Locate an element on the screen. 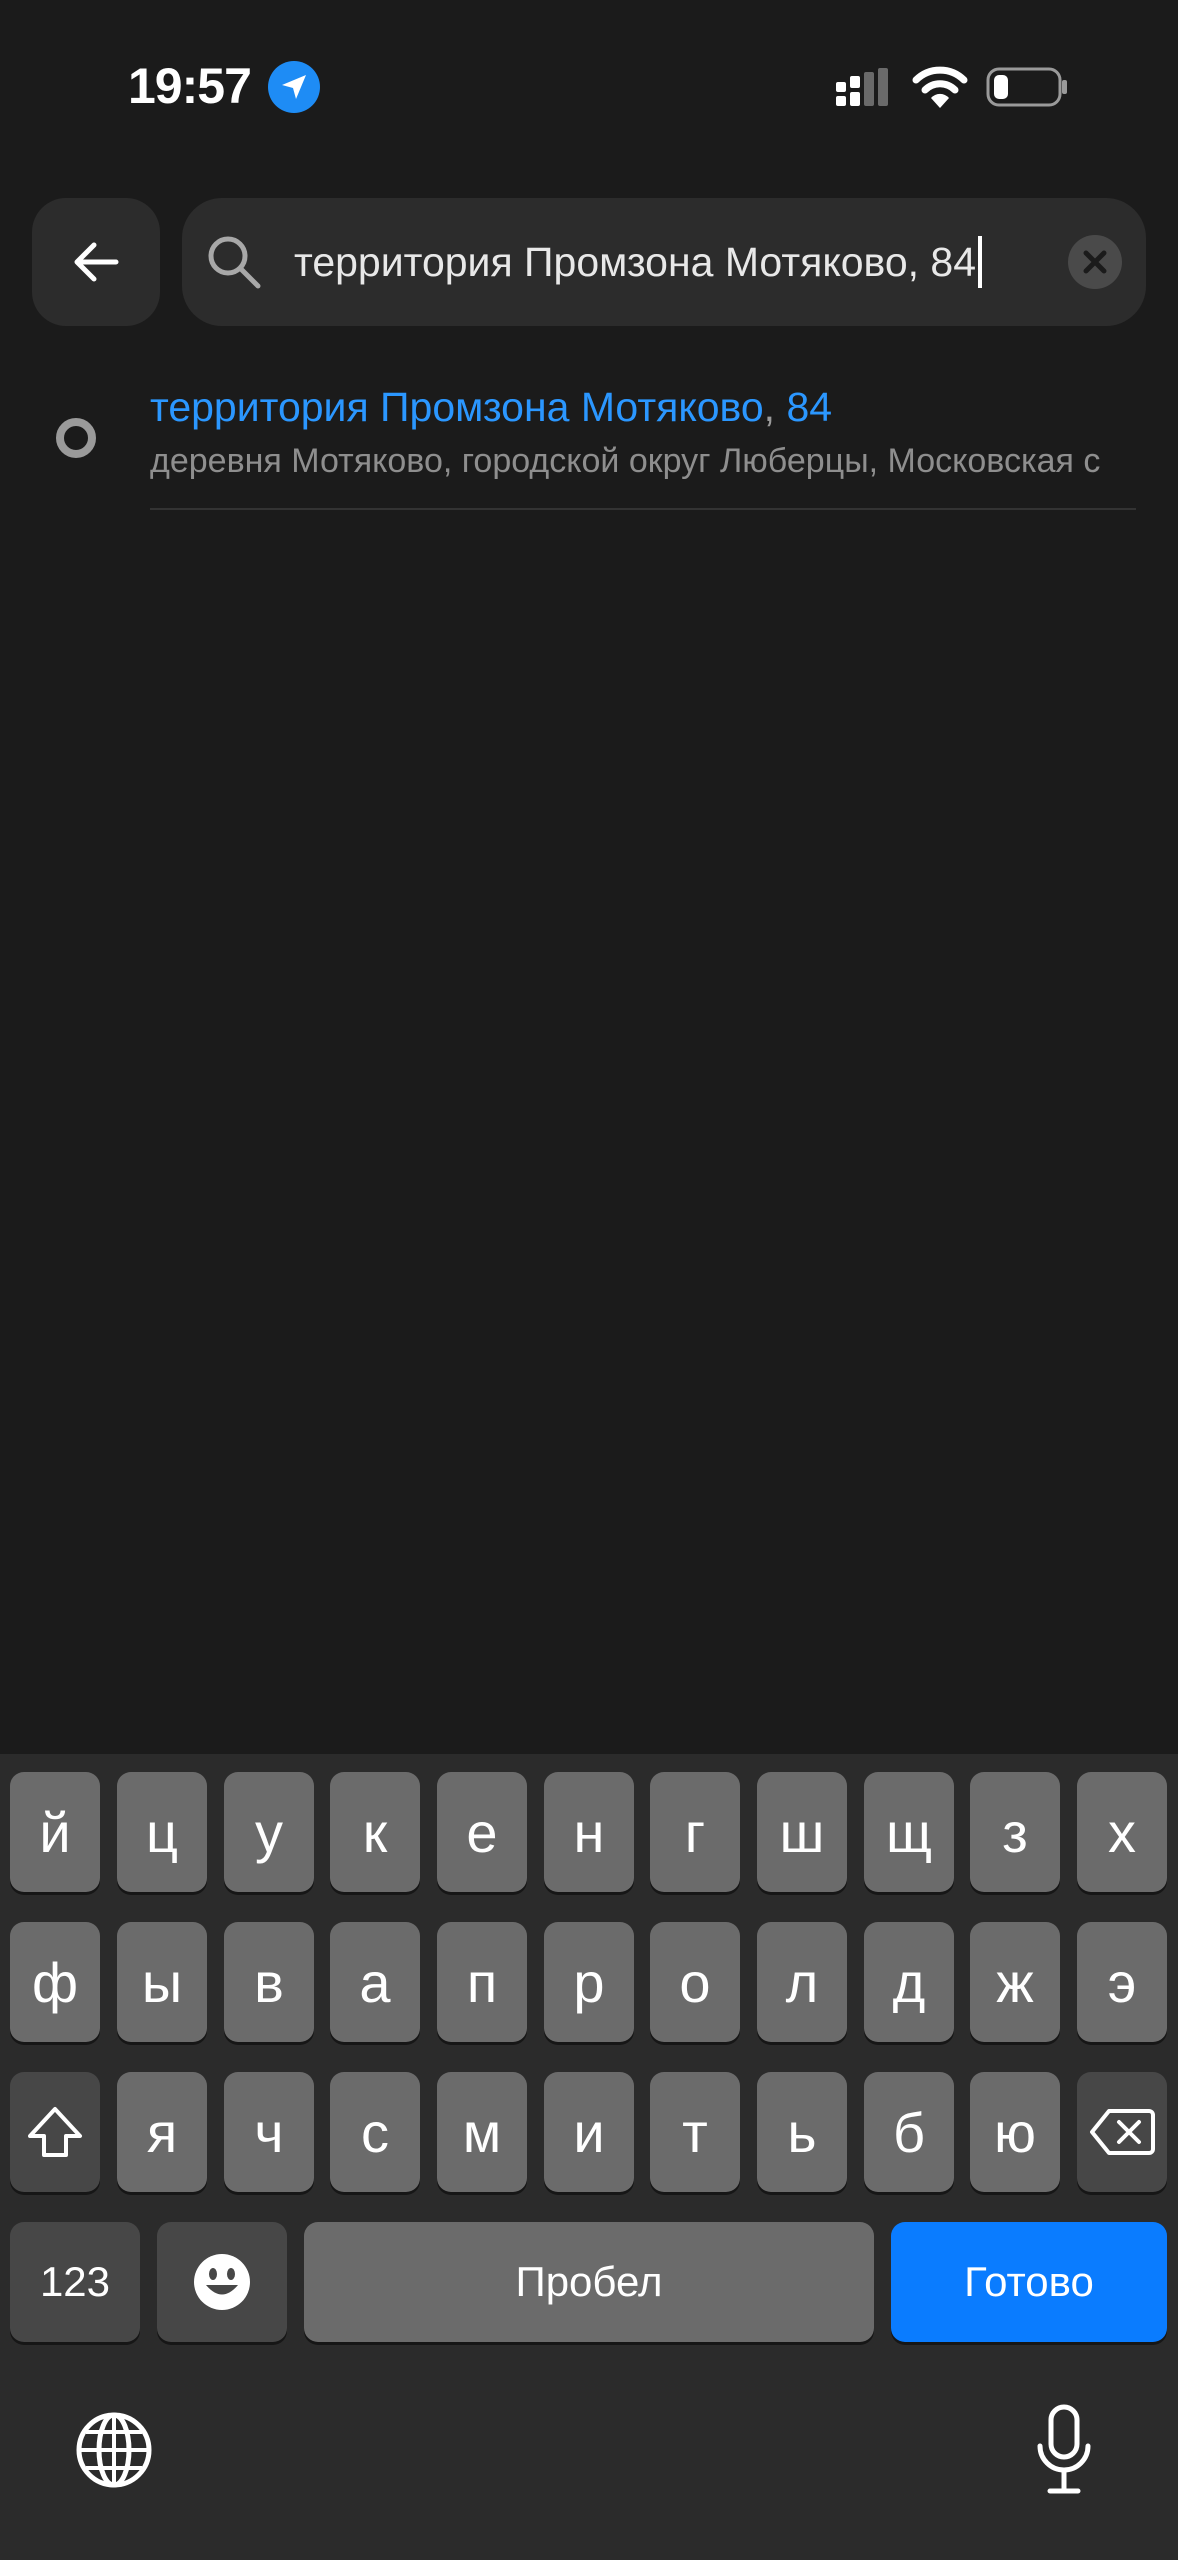 Image resolution: width=1178 pixels, height=2560 pixels. key: в is located at coordinates (269, 1982).